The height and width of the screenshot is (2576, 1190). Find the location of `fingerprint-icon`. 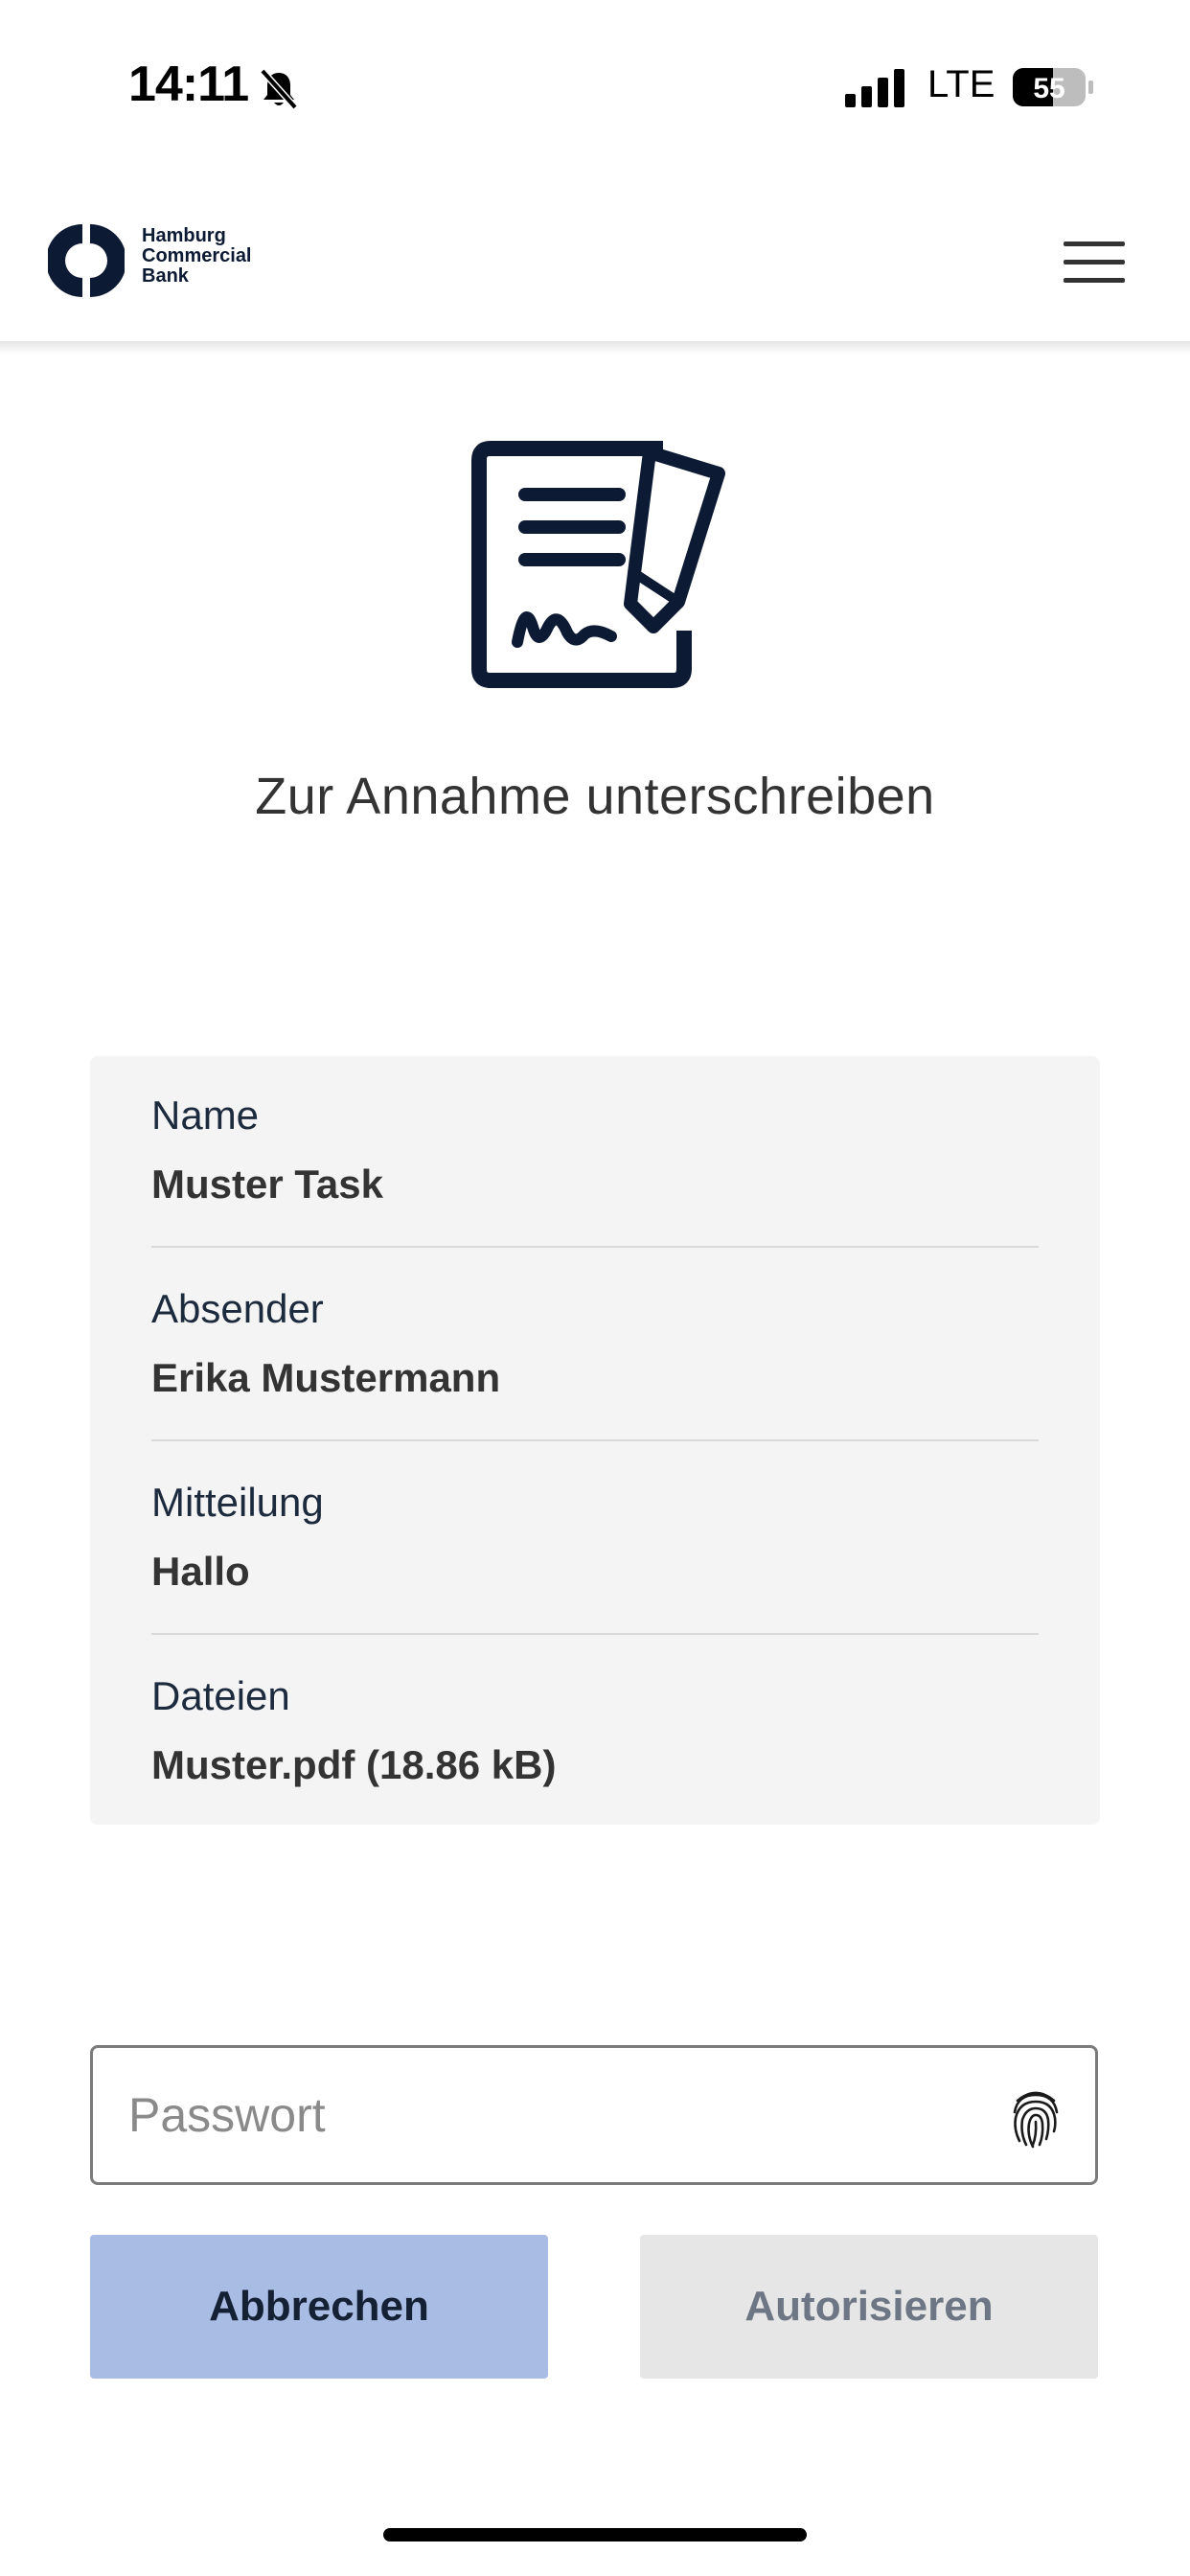

fingerprint-icon is located at coordinates (1036, 2118).